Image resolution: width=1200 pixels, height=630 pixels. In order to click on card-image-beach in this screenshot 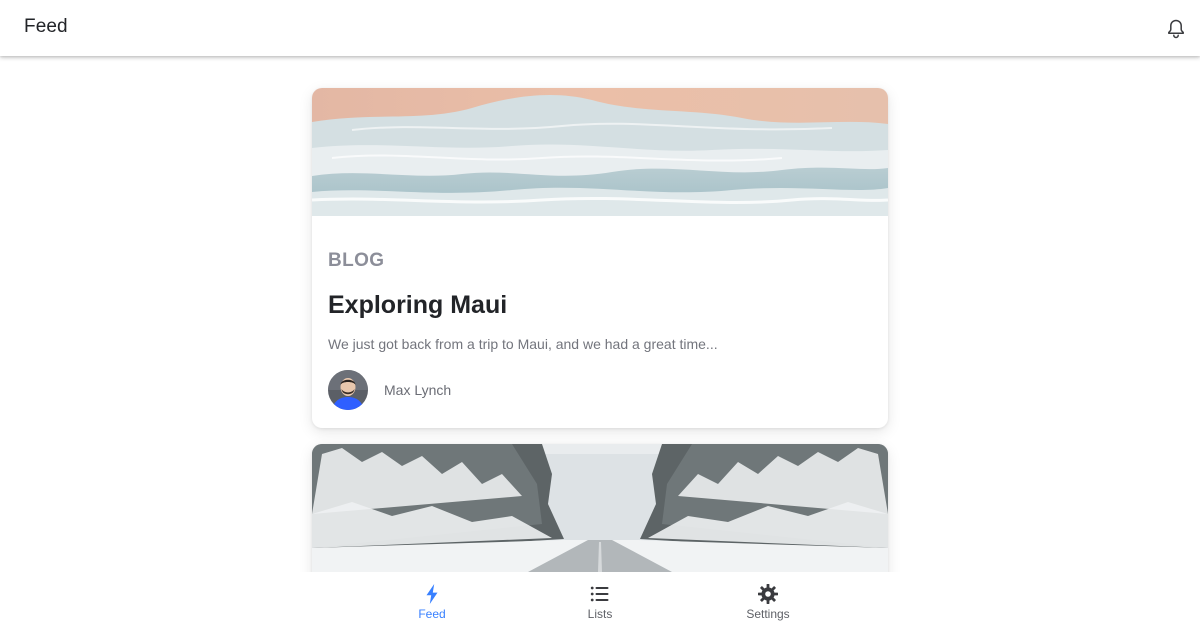, I will do `click(600, 152)`.